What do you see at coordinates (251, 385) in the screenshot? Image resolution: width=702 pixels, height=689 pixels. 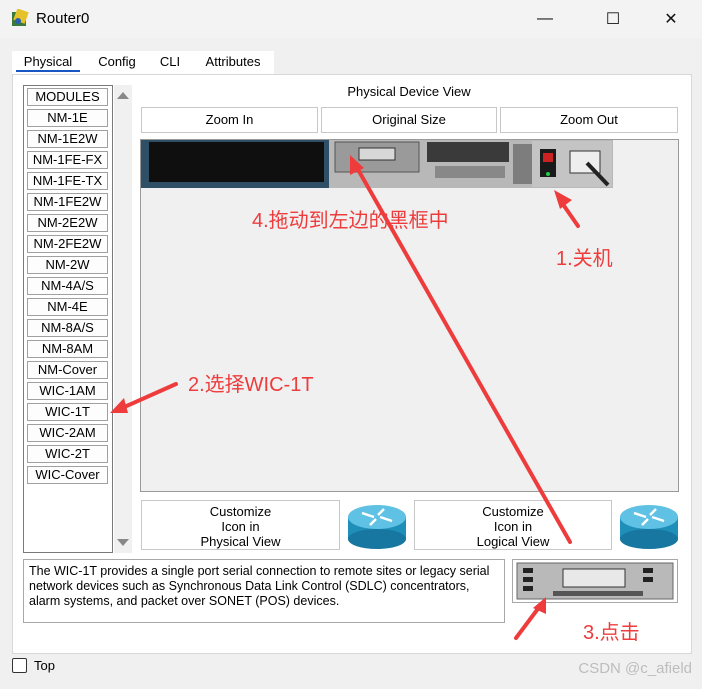 I see `annotation-select-module: 2.选择WIC-1T` at bounding box center [251, 385].